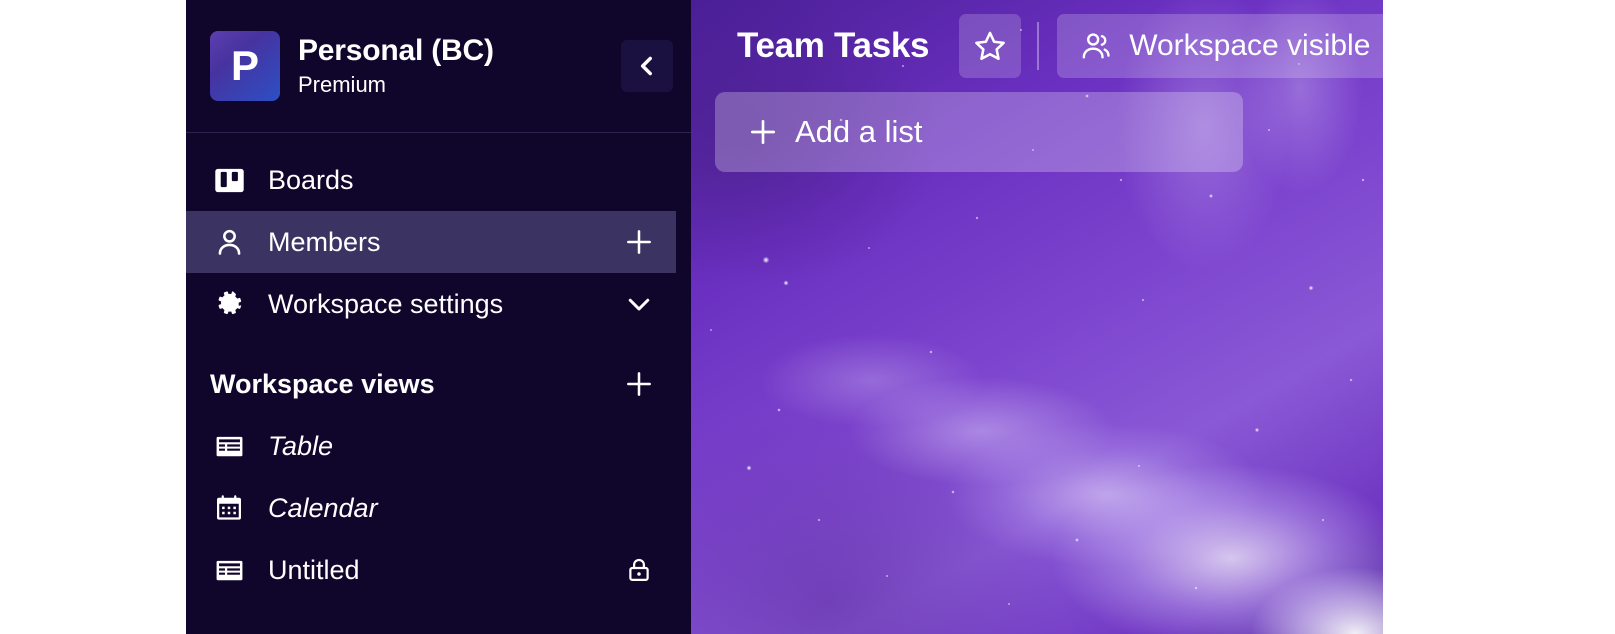 The image size is (1615, 634). Describe the element at coordinates (639, 570) in the screenshot. I see `lock-icon` at that location.